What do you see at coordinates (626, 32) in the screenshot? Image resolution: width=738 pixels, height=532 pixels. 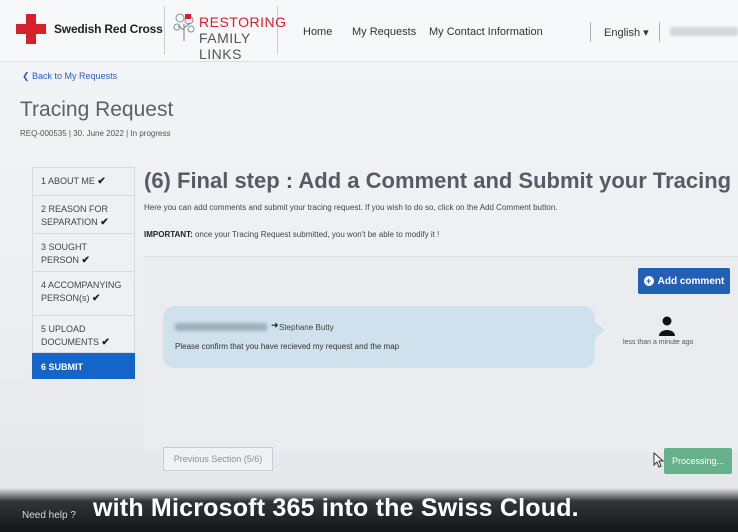 I see `language-dropdown: English ▾` at bounding box center [626, 32].